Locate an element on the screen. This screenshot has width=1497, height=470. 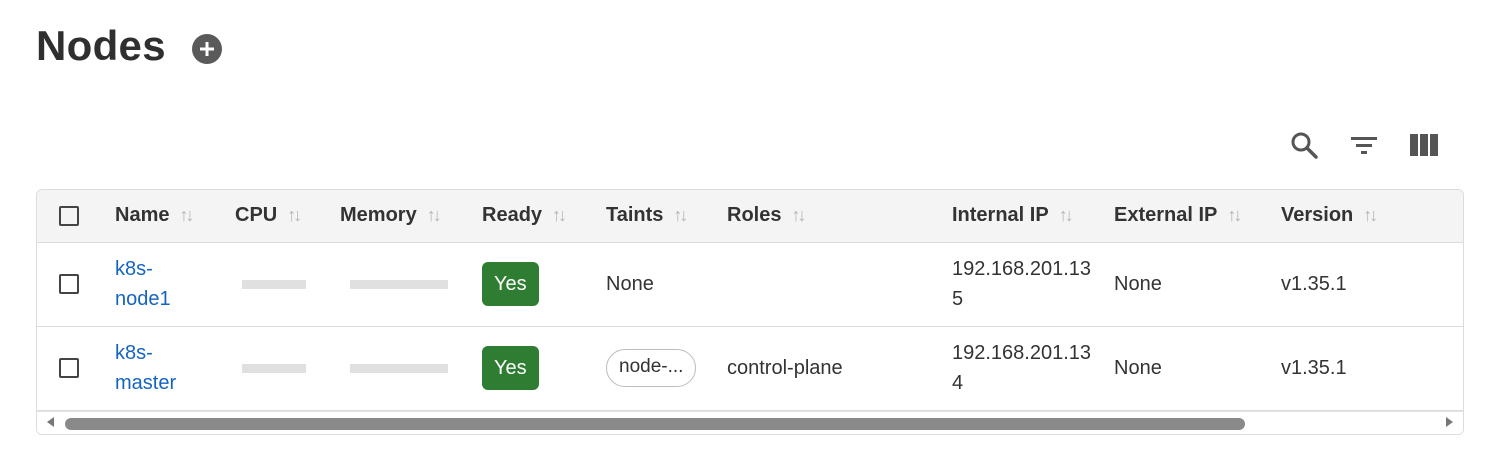
column-header-name: Name ↑↓ is located at coordinates (175, 216).